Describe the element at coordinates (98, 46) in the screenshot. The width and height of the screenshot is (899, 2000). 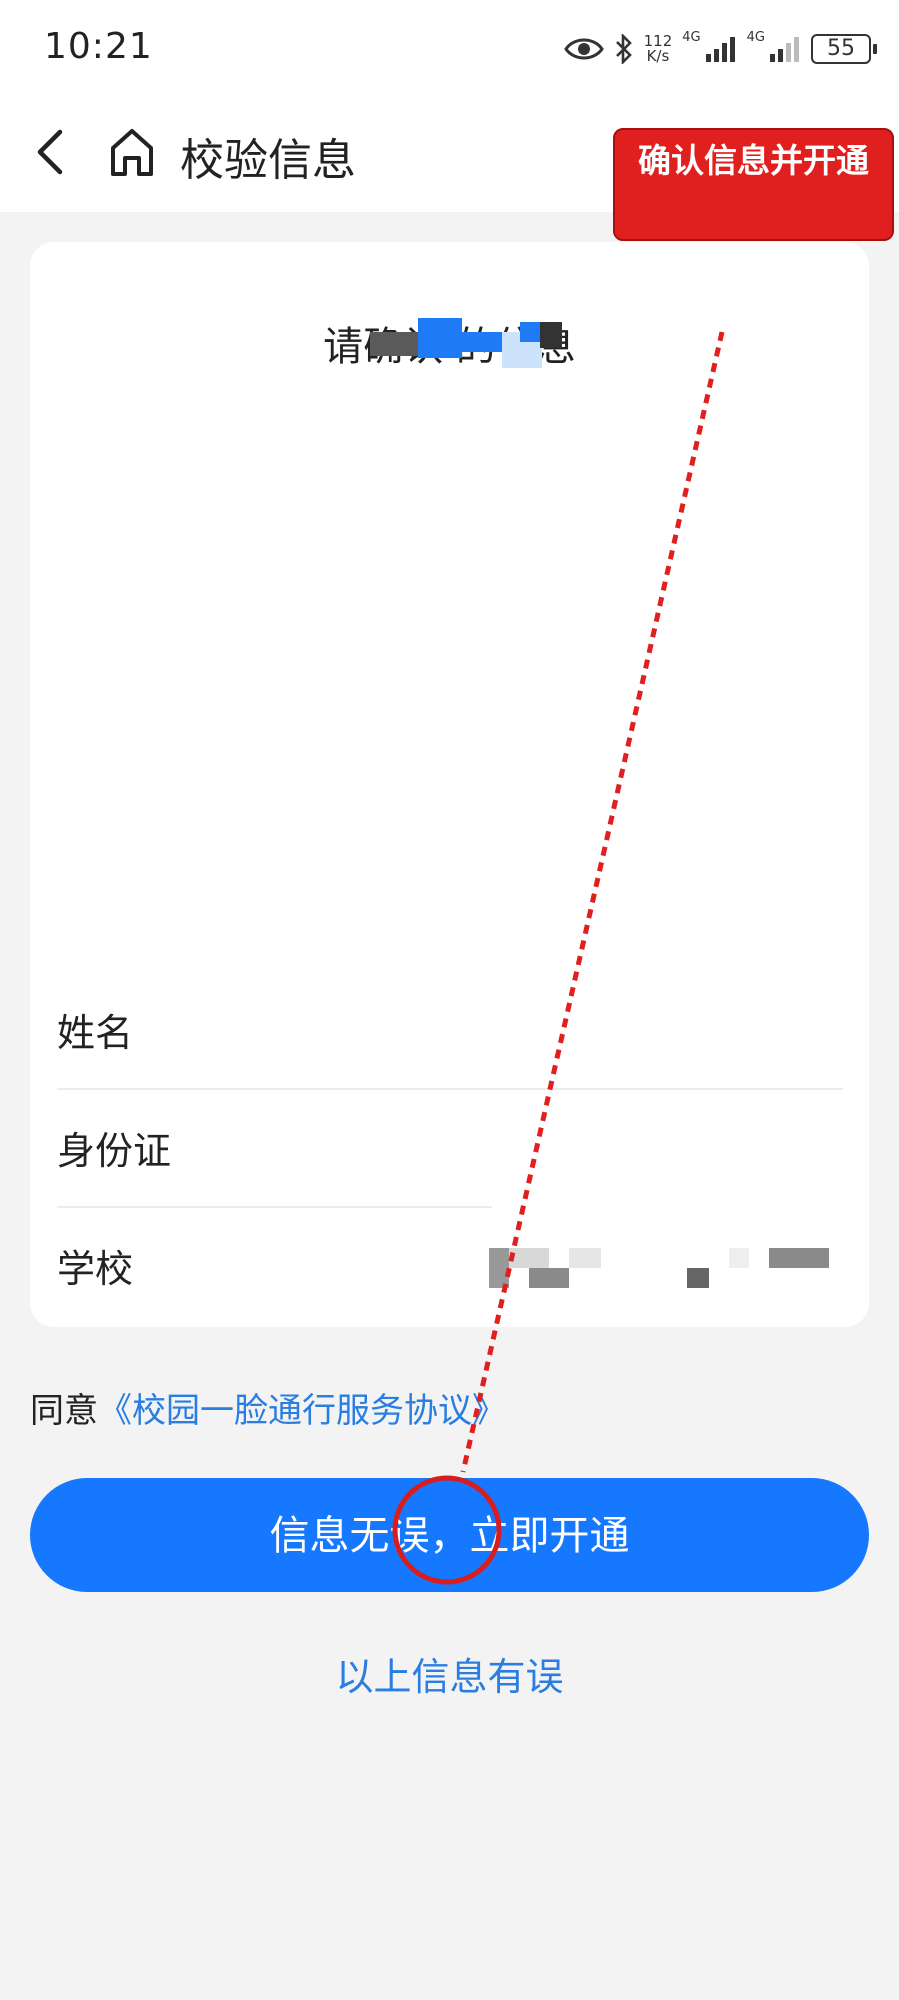
I see `status-time: 10:21` at that location.